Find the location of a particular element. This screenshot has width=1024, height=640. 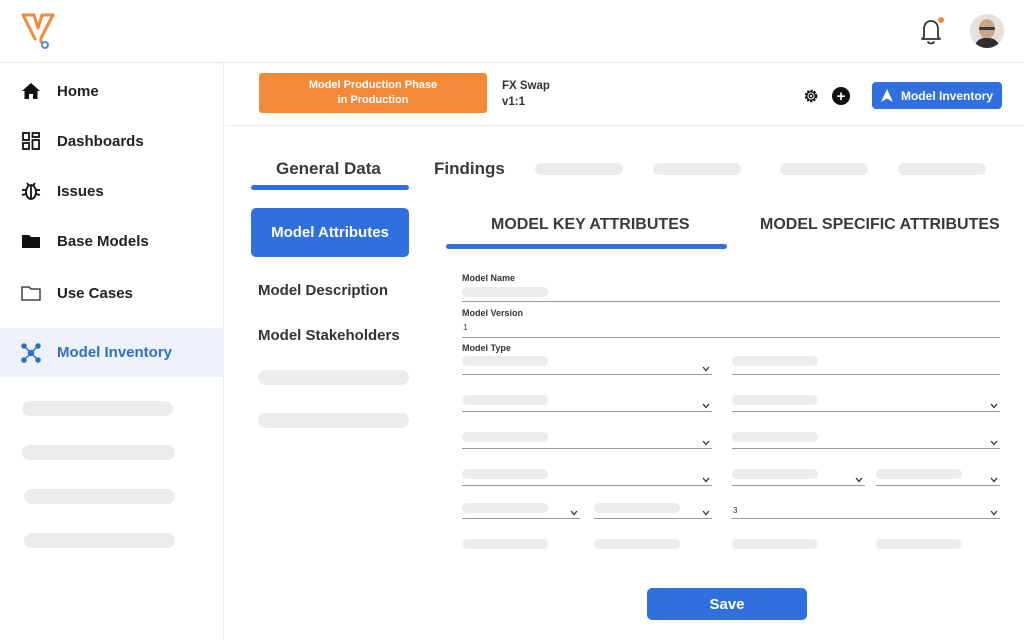

submenu-model-description: Model Description is located at coordinates (323, 290).